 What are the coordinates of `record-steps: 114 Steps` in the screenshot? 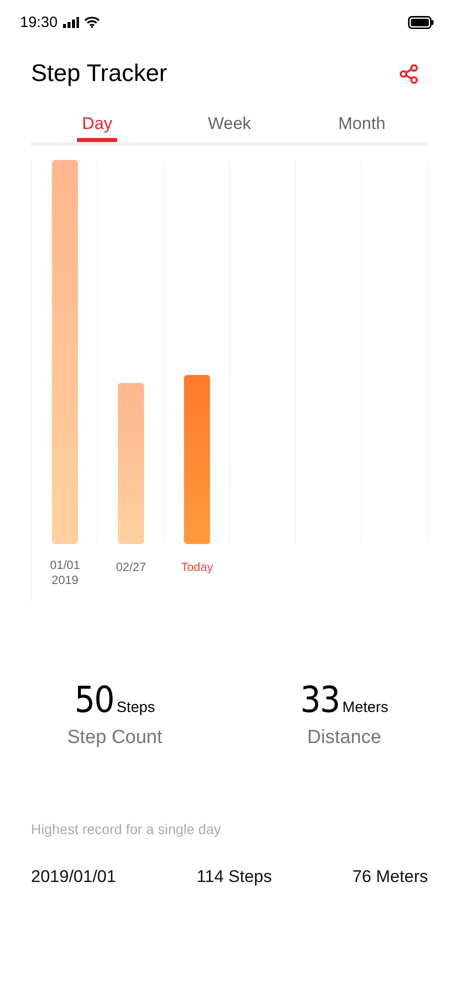 It's located at (234, 877).